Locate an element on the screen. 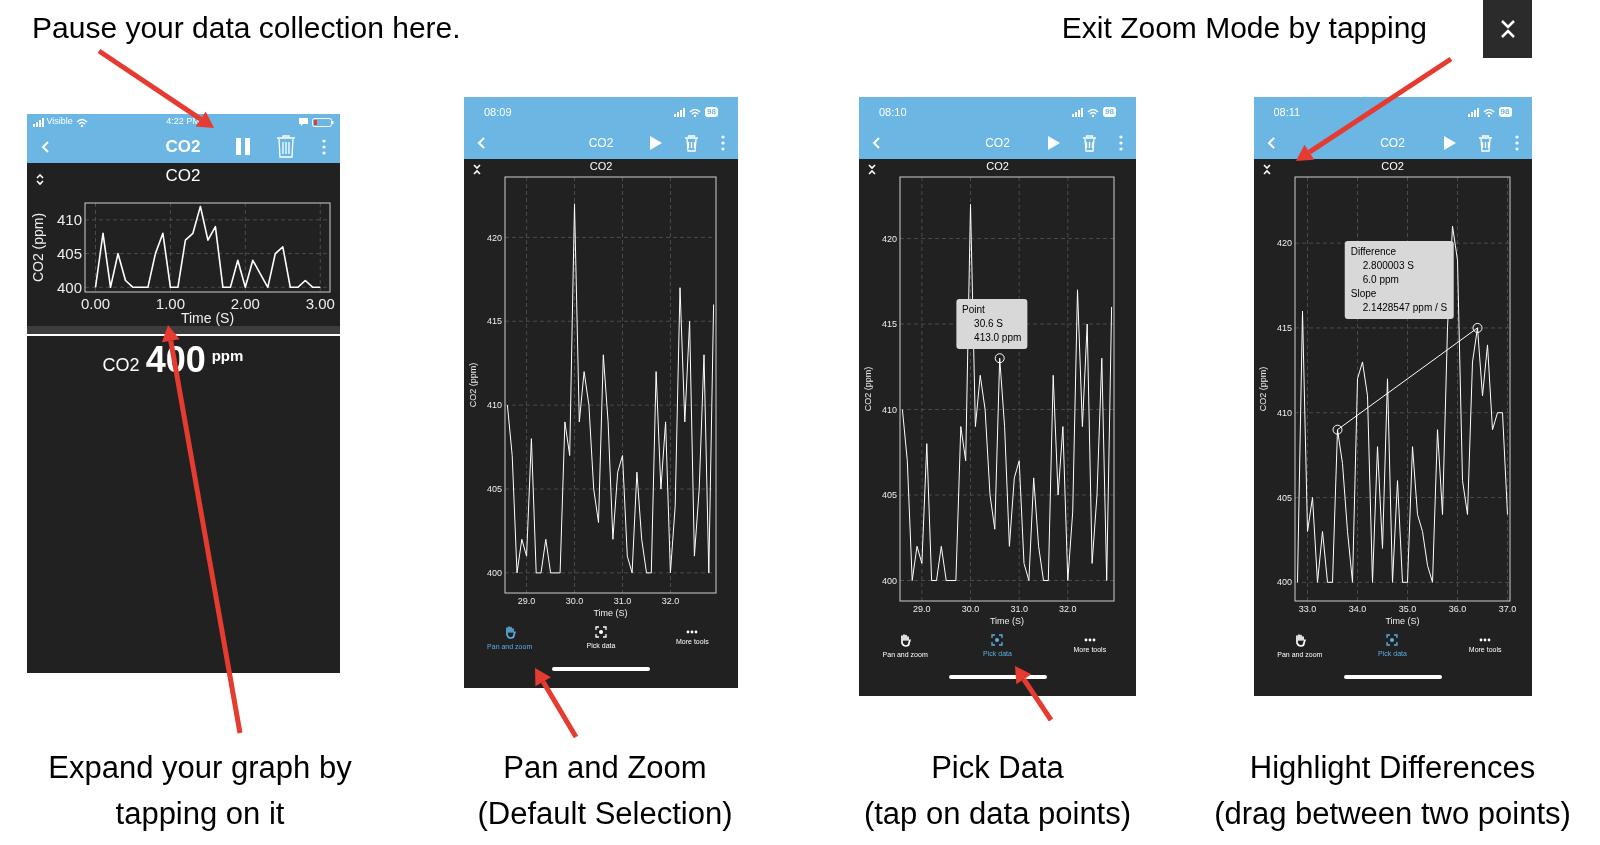 The width and height of the screenshot is (1600, 845). caption: Exit Zoom Mode by tapping is located at coordinates (1244, 28).